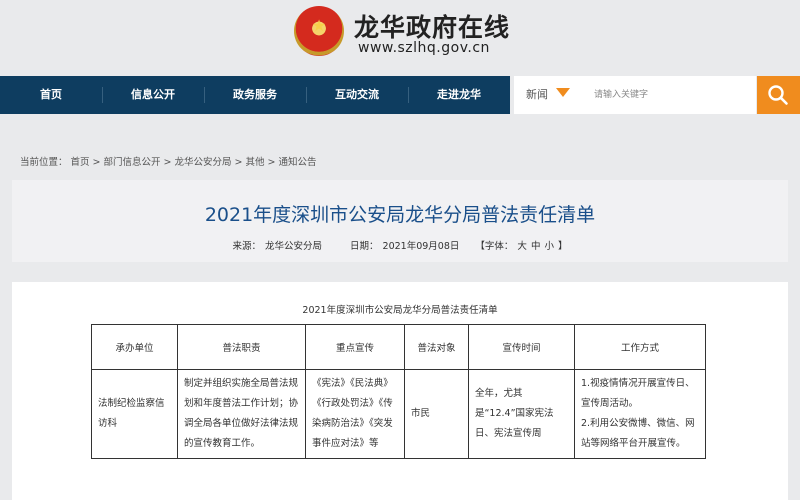 This screenshot has height=500, width=800. I want to click on nav-item-info-disclosure: 信息公开, so click(153, 95).